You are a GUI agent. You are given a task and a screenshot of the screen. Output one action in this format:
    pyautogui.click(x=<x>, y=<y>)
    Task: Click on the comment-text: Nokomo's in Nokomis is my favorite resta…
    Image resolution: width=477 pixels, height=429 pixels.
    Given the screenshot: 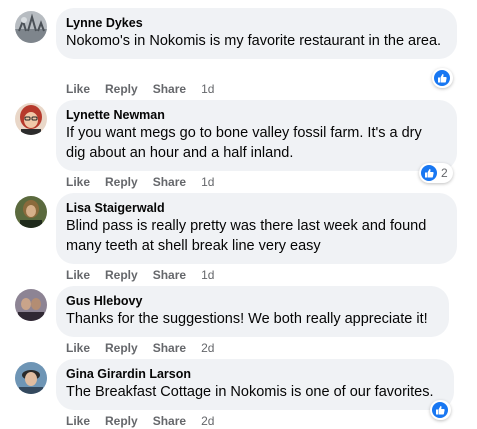 What is the action you would take?
    pyautogui.click(x=254, y=41)
    